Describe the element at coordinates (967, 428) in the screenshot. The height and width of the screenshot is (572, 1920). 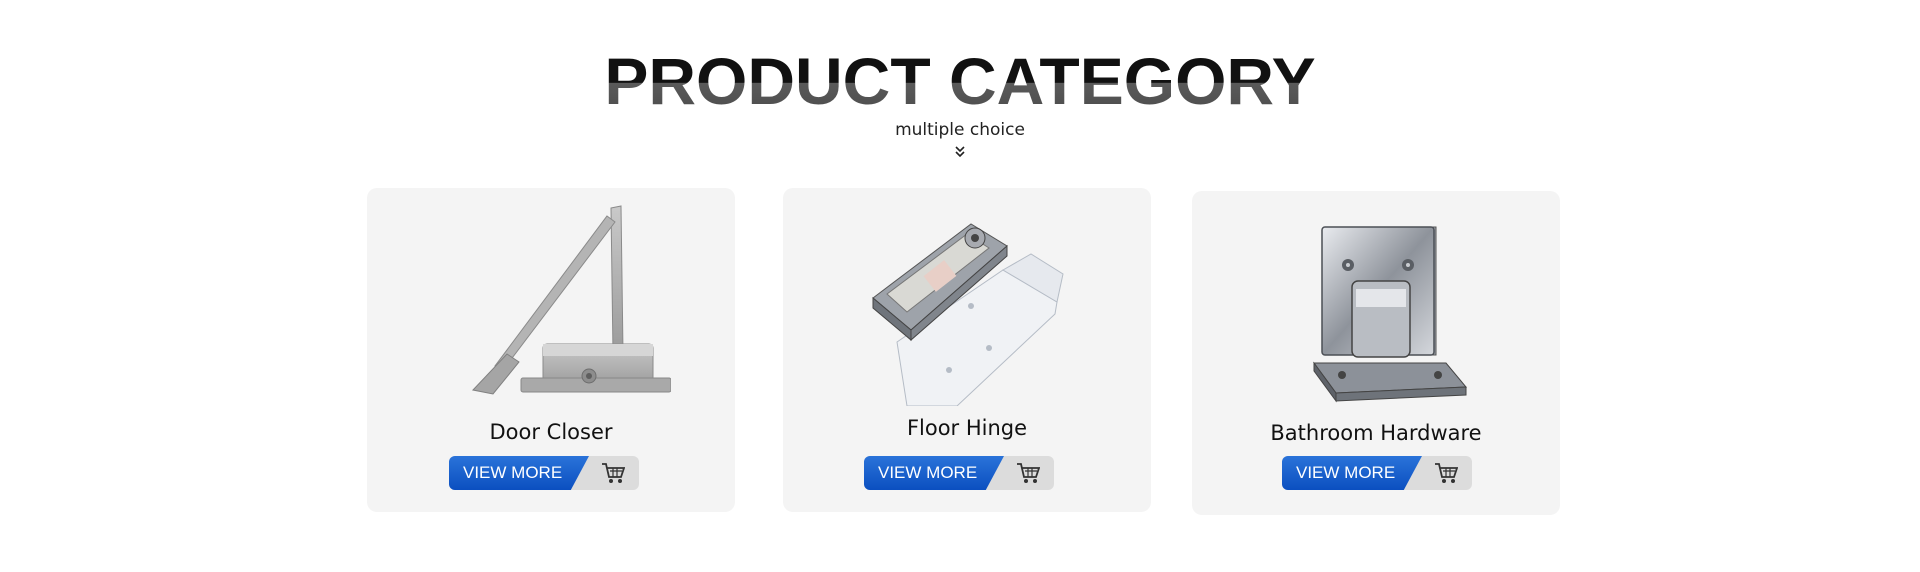
I see `category-name: Floor Hinge` at that location.